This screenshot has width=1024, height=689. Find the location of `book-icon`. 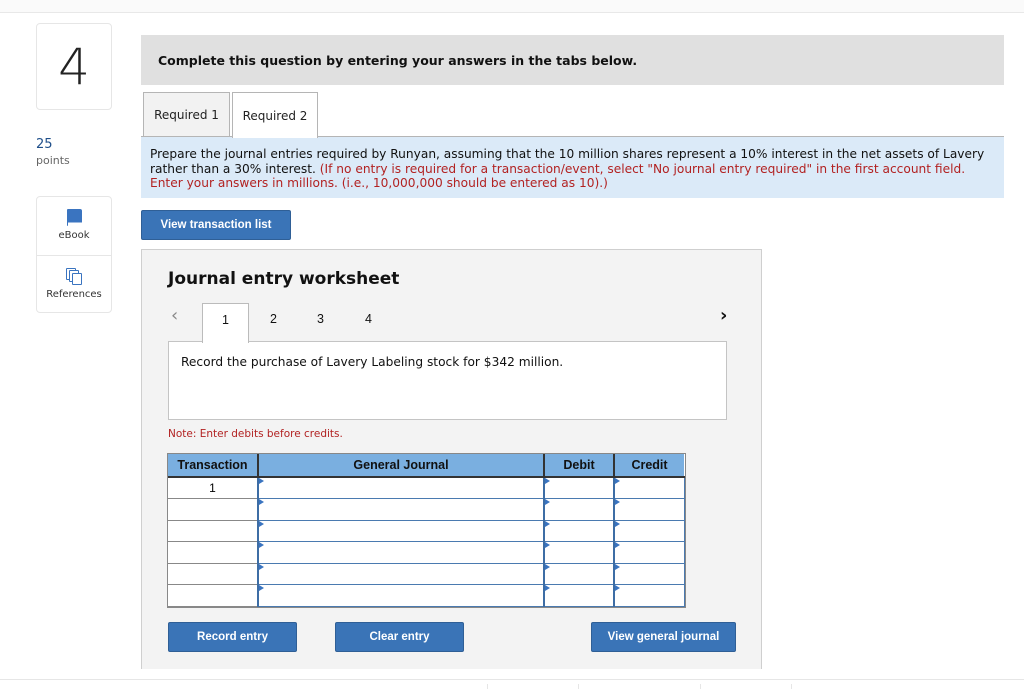

book-icon is located at coordinates (74, 217).